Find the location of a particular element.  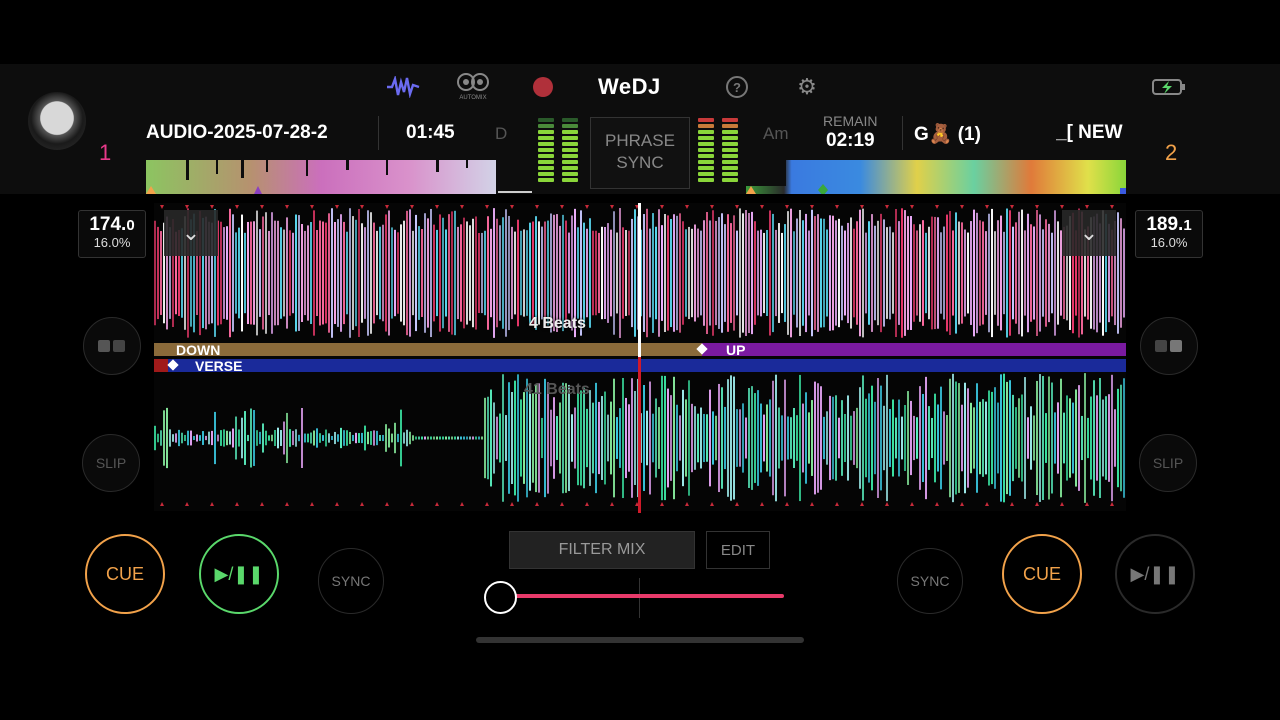

help-icon: ? is located at coordinates (737, 87).